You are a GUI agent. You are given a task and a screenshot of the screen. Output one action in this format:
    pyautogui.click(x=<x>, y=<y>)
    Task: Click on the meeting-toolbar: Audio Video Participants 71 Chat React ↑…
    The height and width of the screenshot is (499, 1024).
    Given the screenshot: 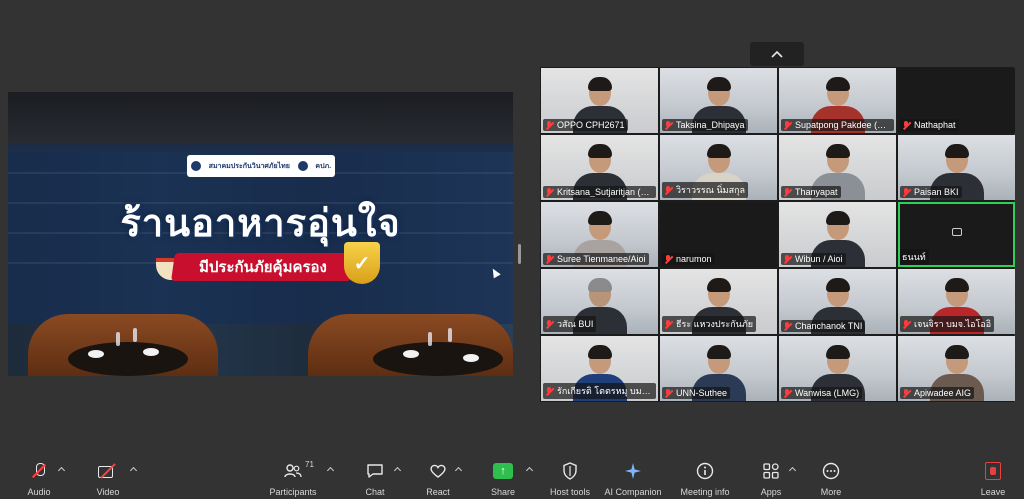 What is the action you would take?
    pyautogui.click(x=512, y=477)
    